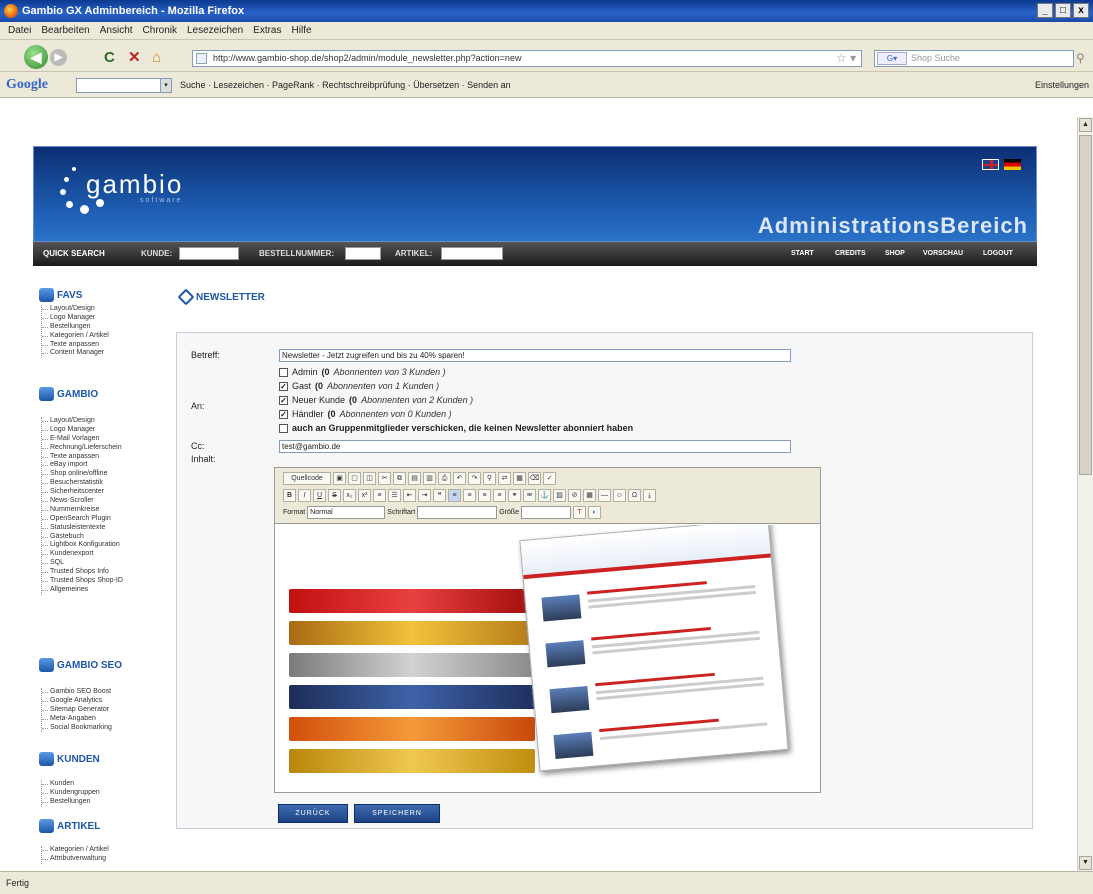  What do you see at coordinates (82, 545) in the screenshot?
I see `sidebar-item: Lightbox Konfiguration` at bounding box center [82, 545].